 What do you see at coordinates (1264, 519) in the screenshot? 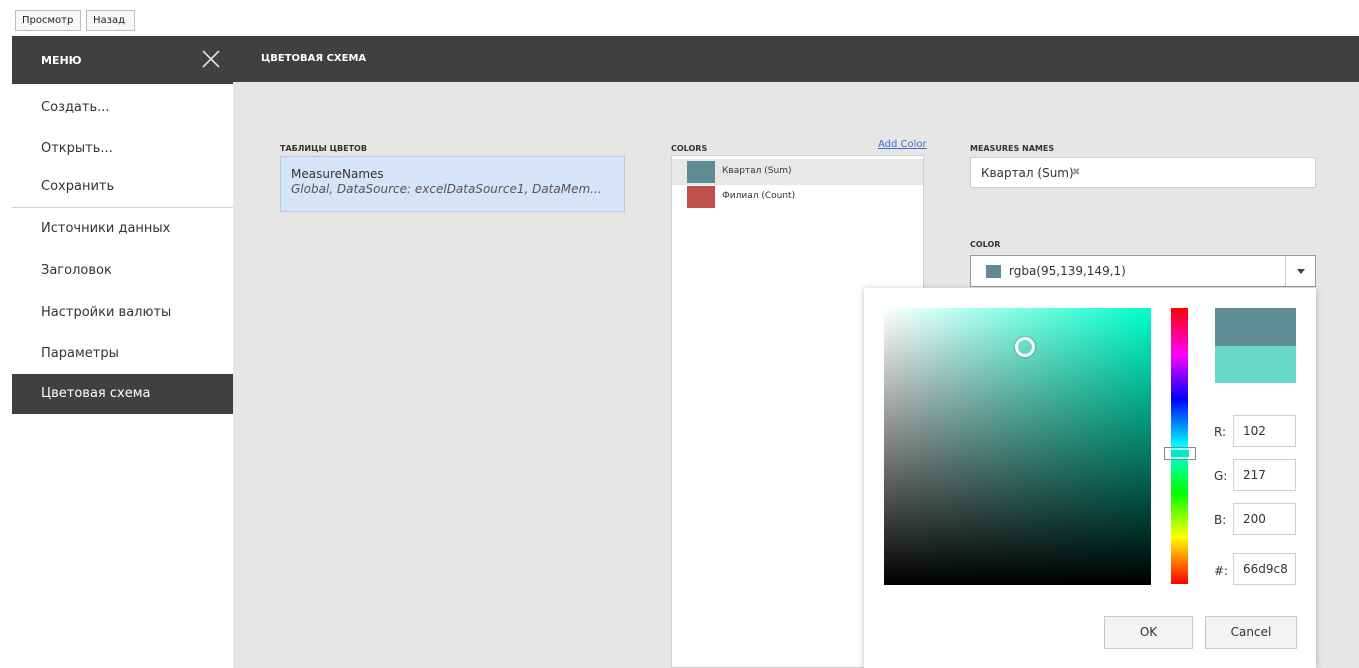
I see `blue-input` at bounding box center [1264, 519].